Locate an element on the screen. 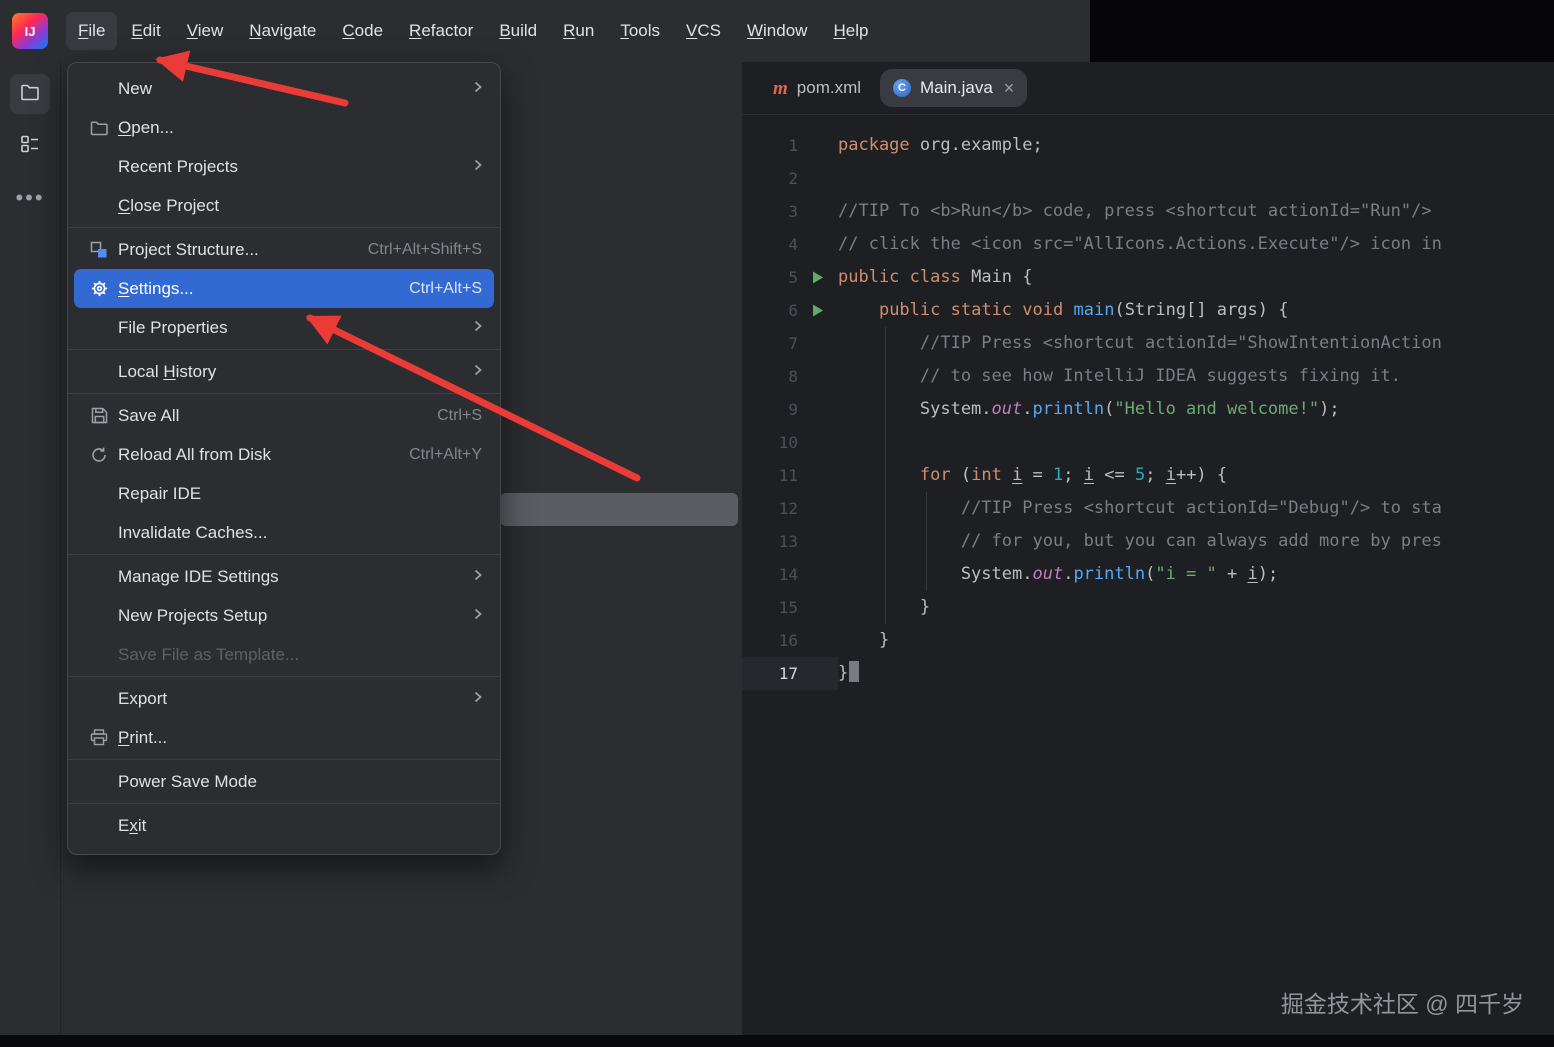 The height and width of the screenshot is (1047, 1554). close-tab-icon: × is located at coordinates (1009, 88).